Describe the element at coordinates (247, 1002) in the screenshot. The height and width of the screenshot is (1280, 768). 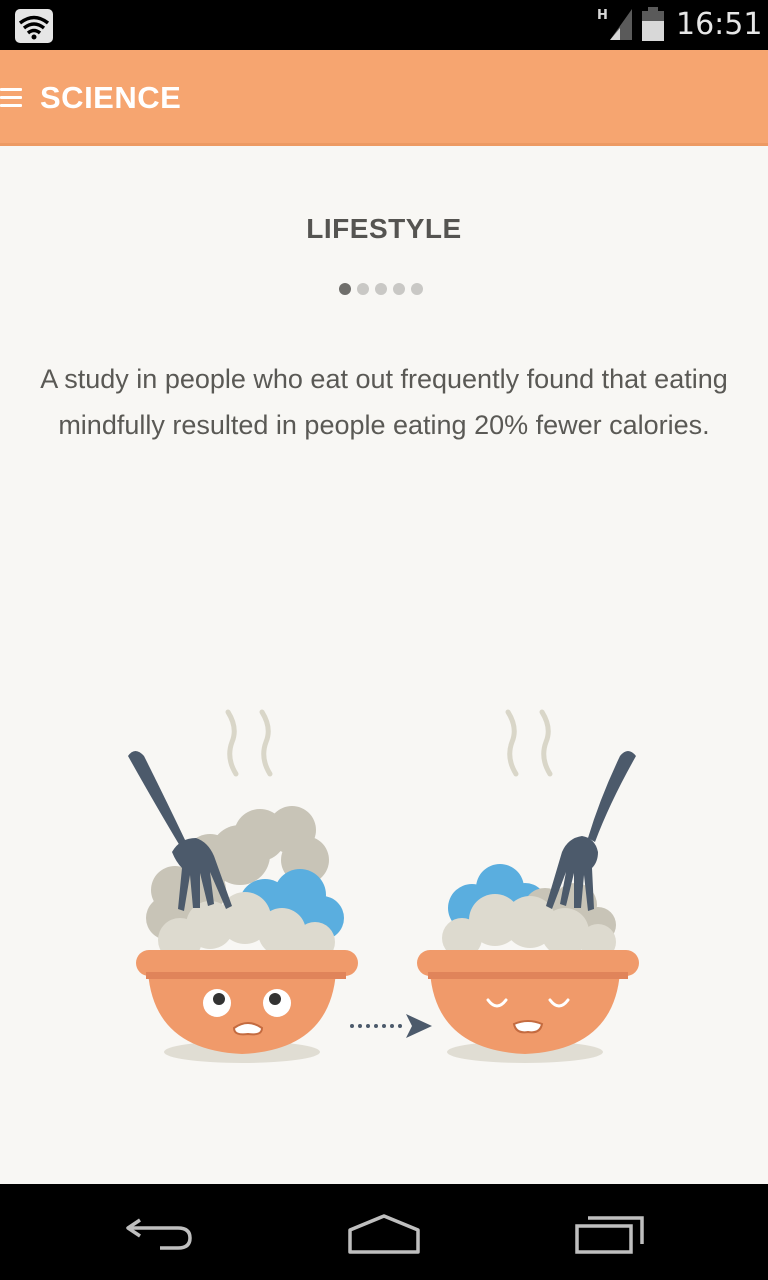
I see `bowl-left` at that location.